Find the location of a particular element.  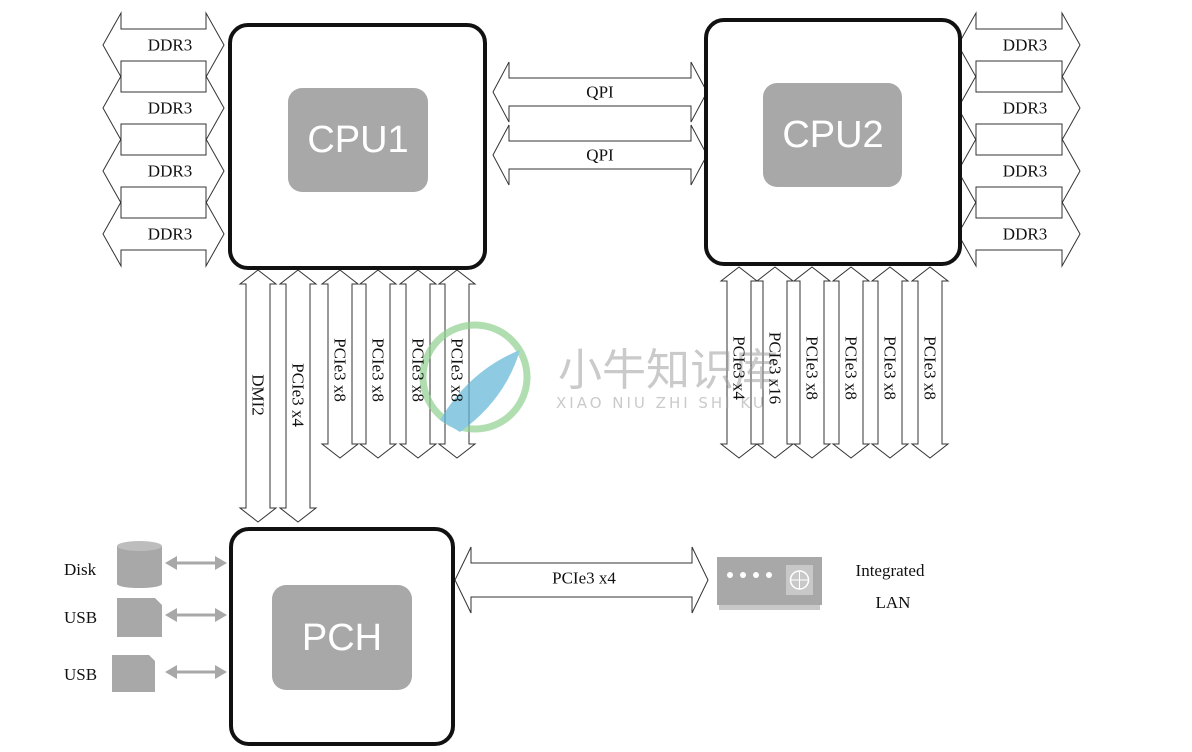

cpu2-label: CPU2 is located at coordinates (832, 135).